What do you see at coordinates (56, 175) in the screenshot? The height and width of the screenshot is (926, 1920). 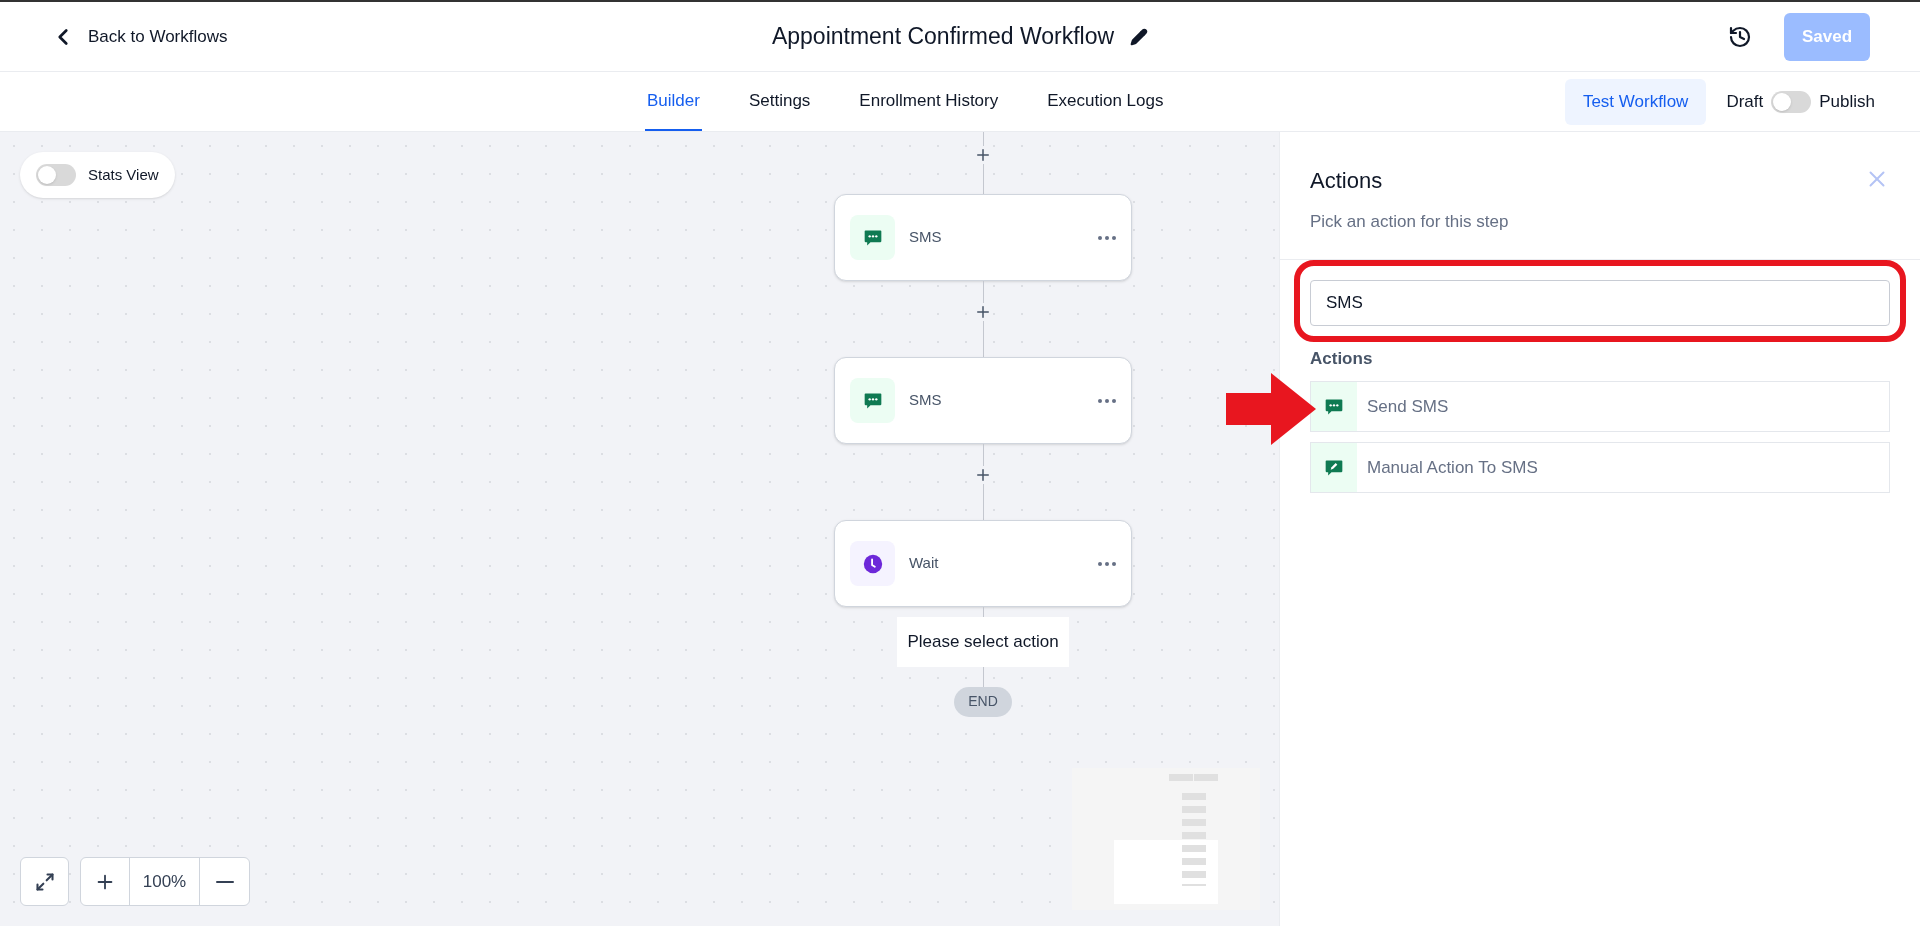 I see `stats-view-toggle` at bounding box center [56, 175].